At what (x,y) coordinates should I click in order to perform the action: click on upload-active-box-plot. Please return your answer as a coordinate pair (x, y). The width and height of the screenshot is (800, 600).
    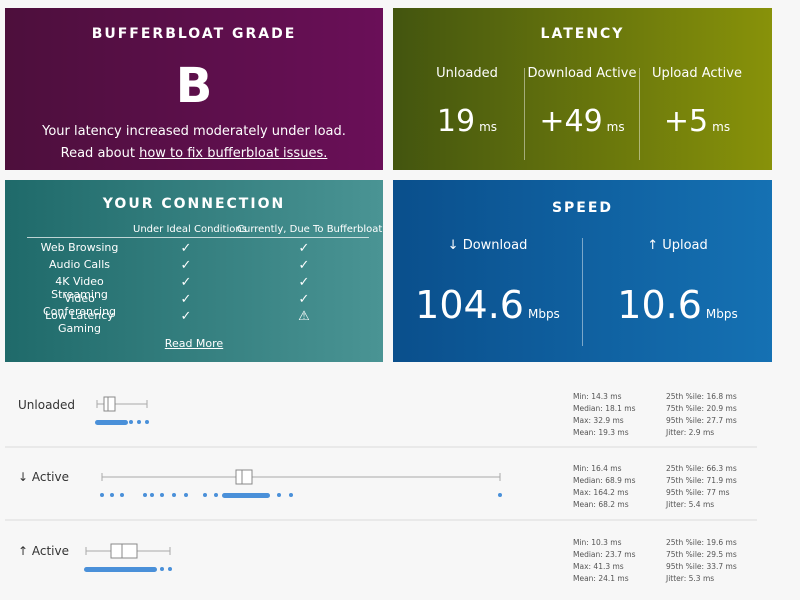
    Looking at the image, I should click on (128, 557).